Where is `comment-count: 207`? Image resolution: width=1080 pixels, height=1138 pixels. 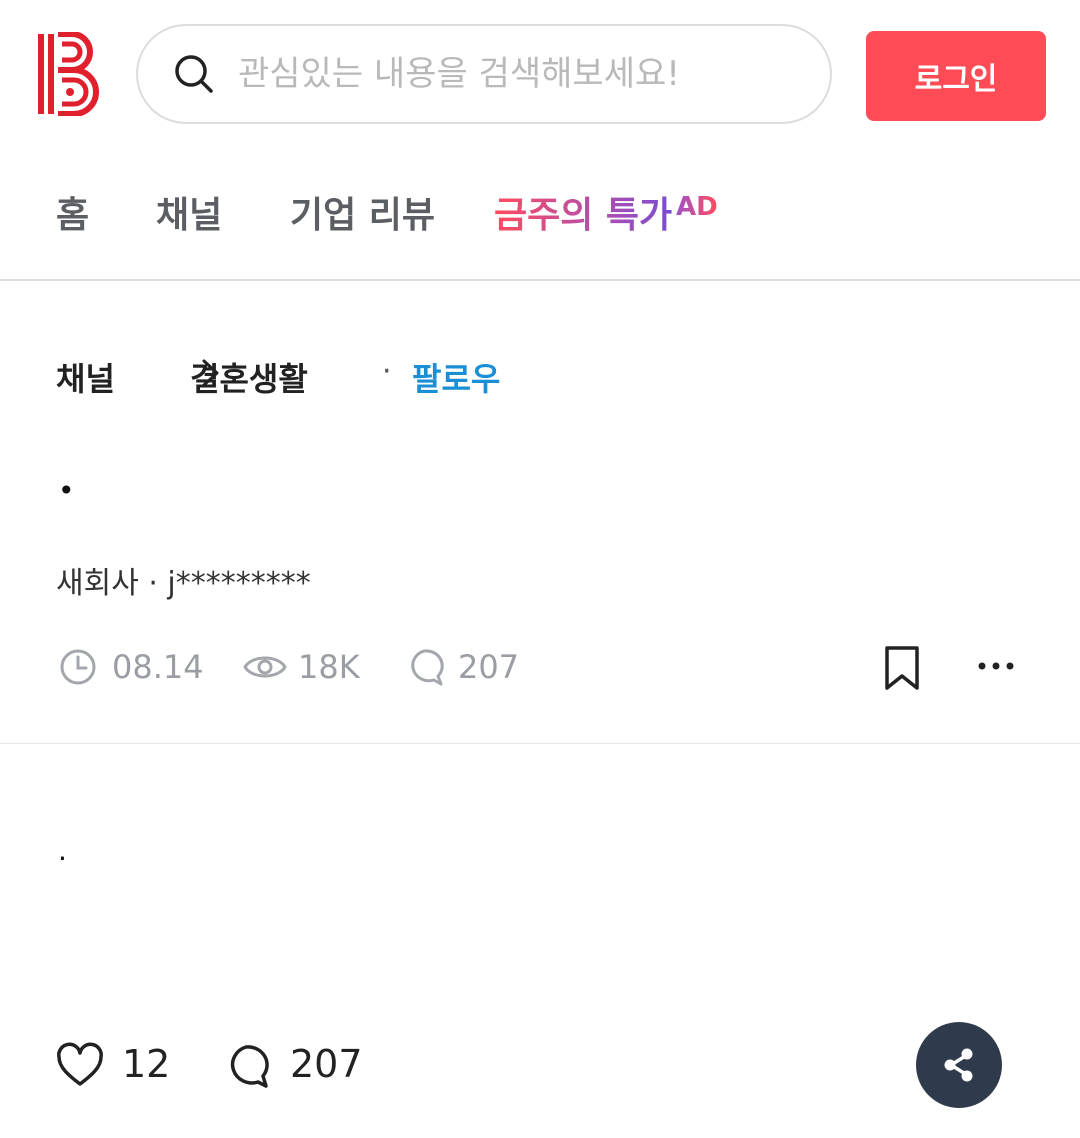
comment-count: 207 is located at coordinates (326, 1064).